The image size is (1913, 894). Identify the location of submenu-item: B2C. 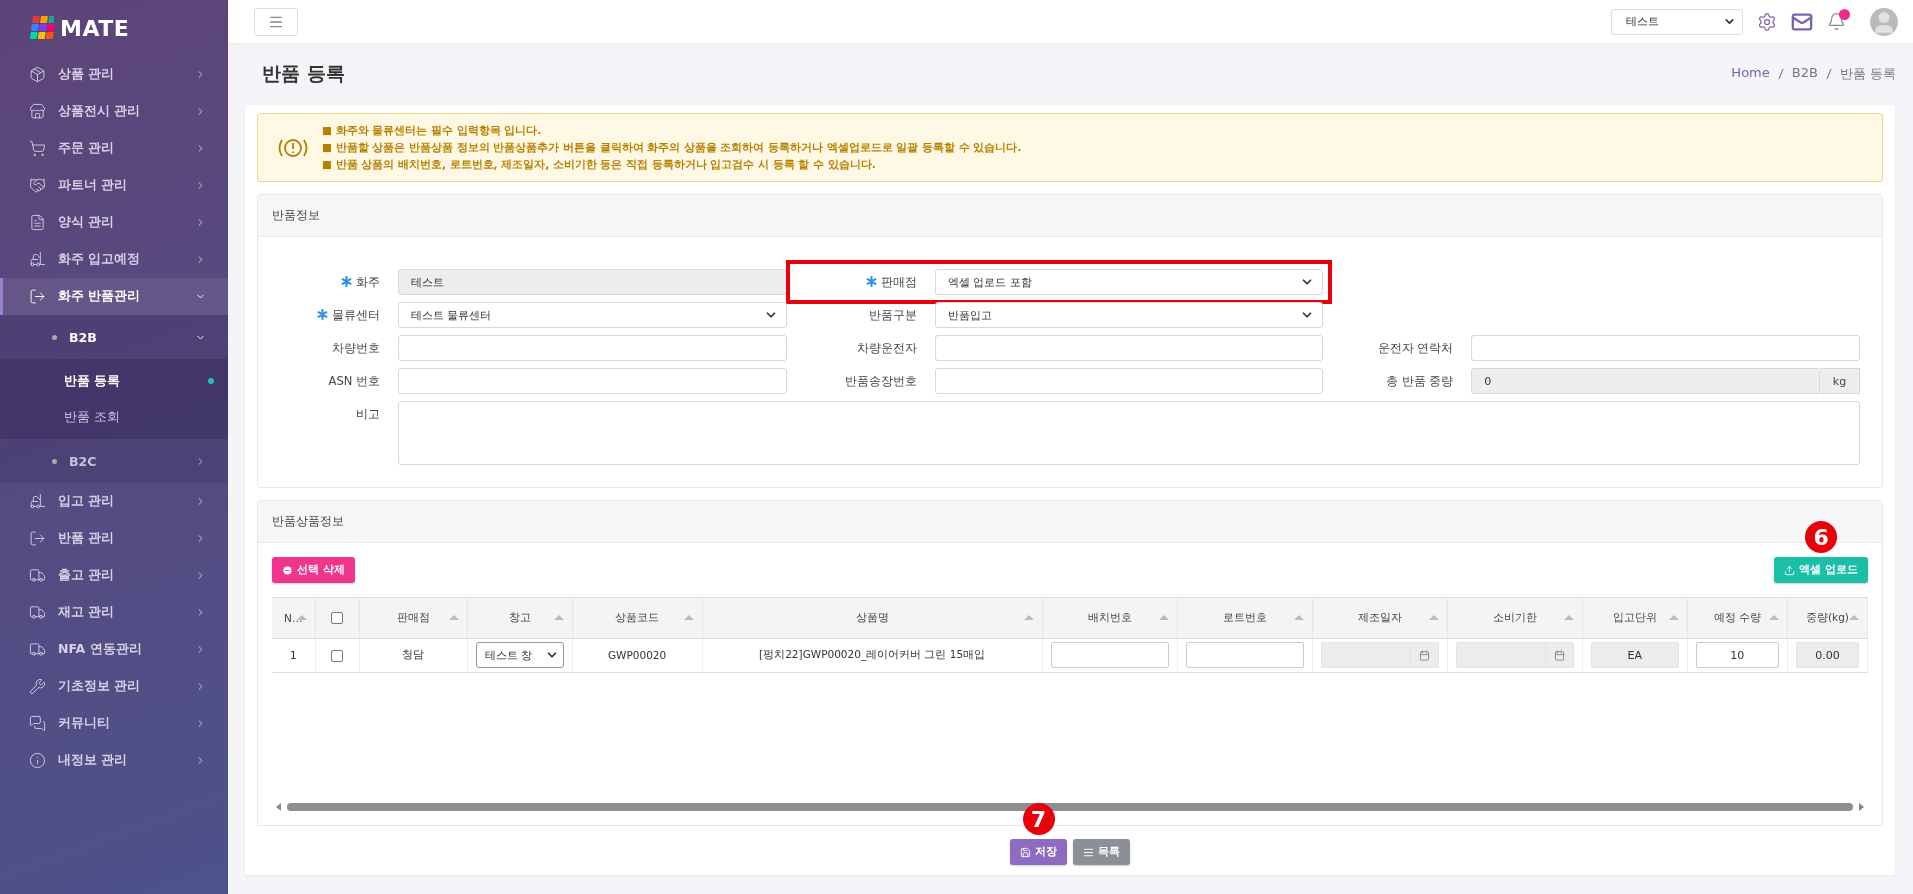
(114, 461).